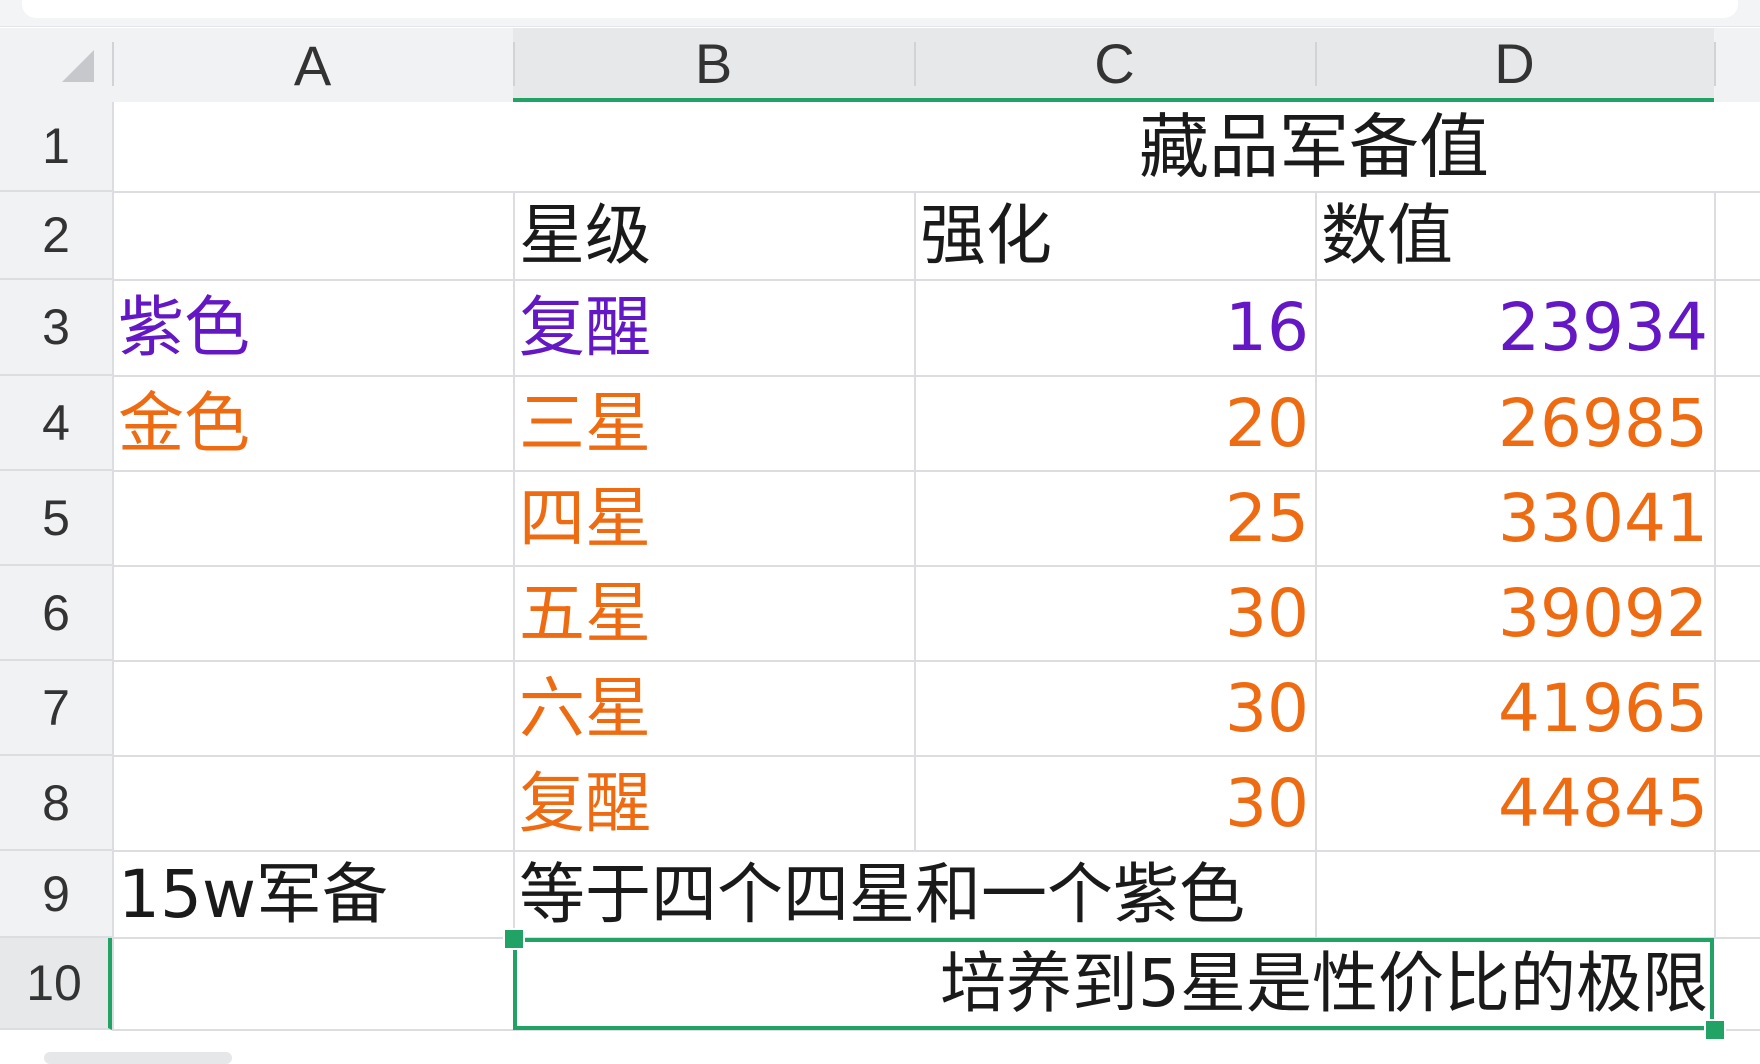  I want to click on cell-c7: 30, so click(1114, 708).